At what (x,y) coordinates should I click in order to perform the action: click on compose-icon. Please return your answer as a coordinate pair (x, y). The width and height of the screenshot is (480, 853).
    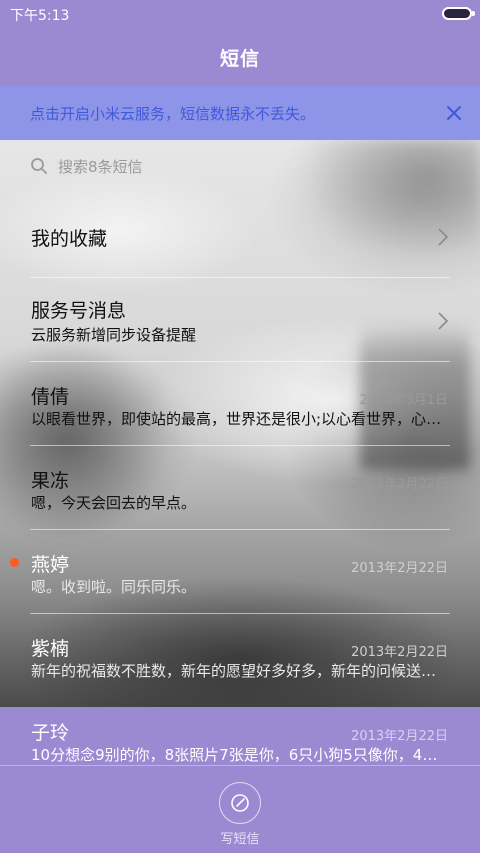
    Looking at the image, I should click on (240, 803).